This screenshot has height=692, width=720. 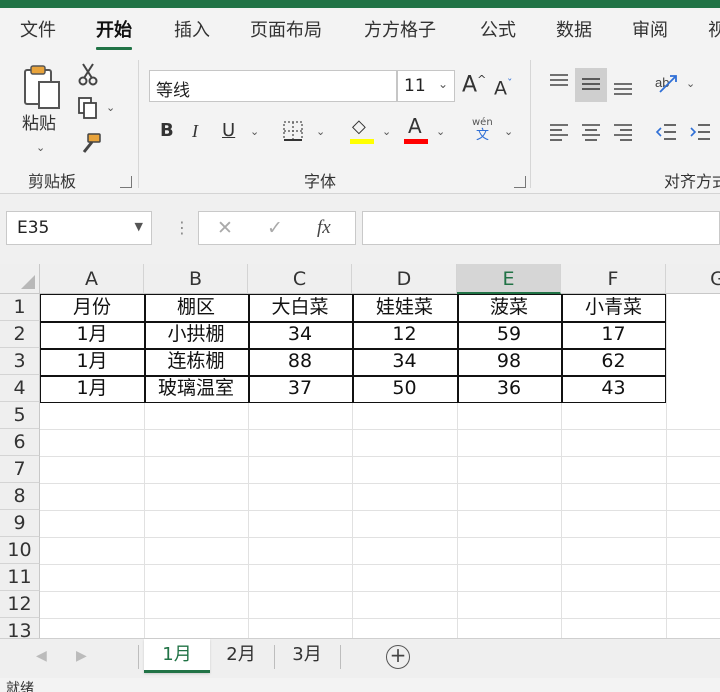 I want to click on clipboard-launcher-icon, so click(x=126, y=182).